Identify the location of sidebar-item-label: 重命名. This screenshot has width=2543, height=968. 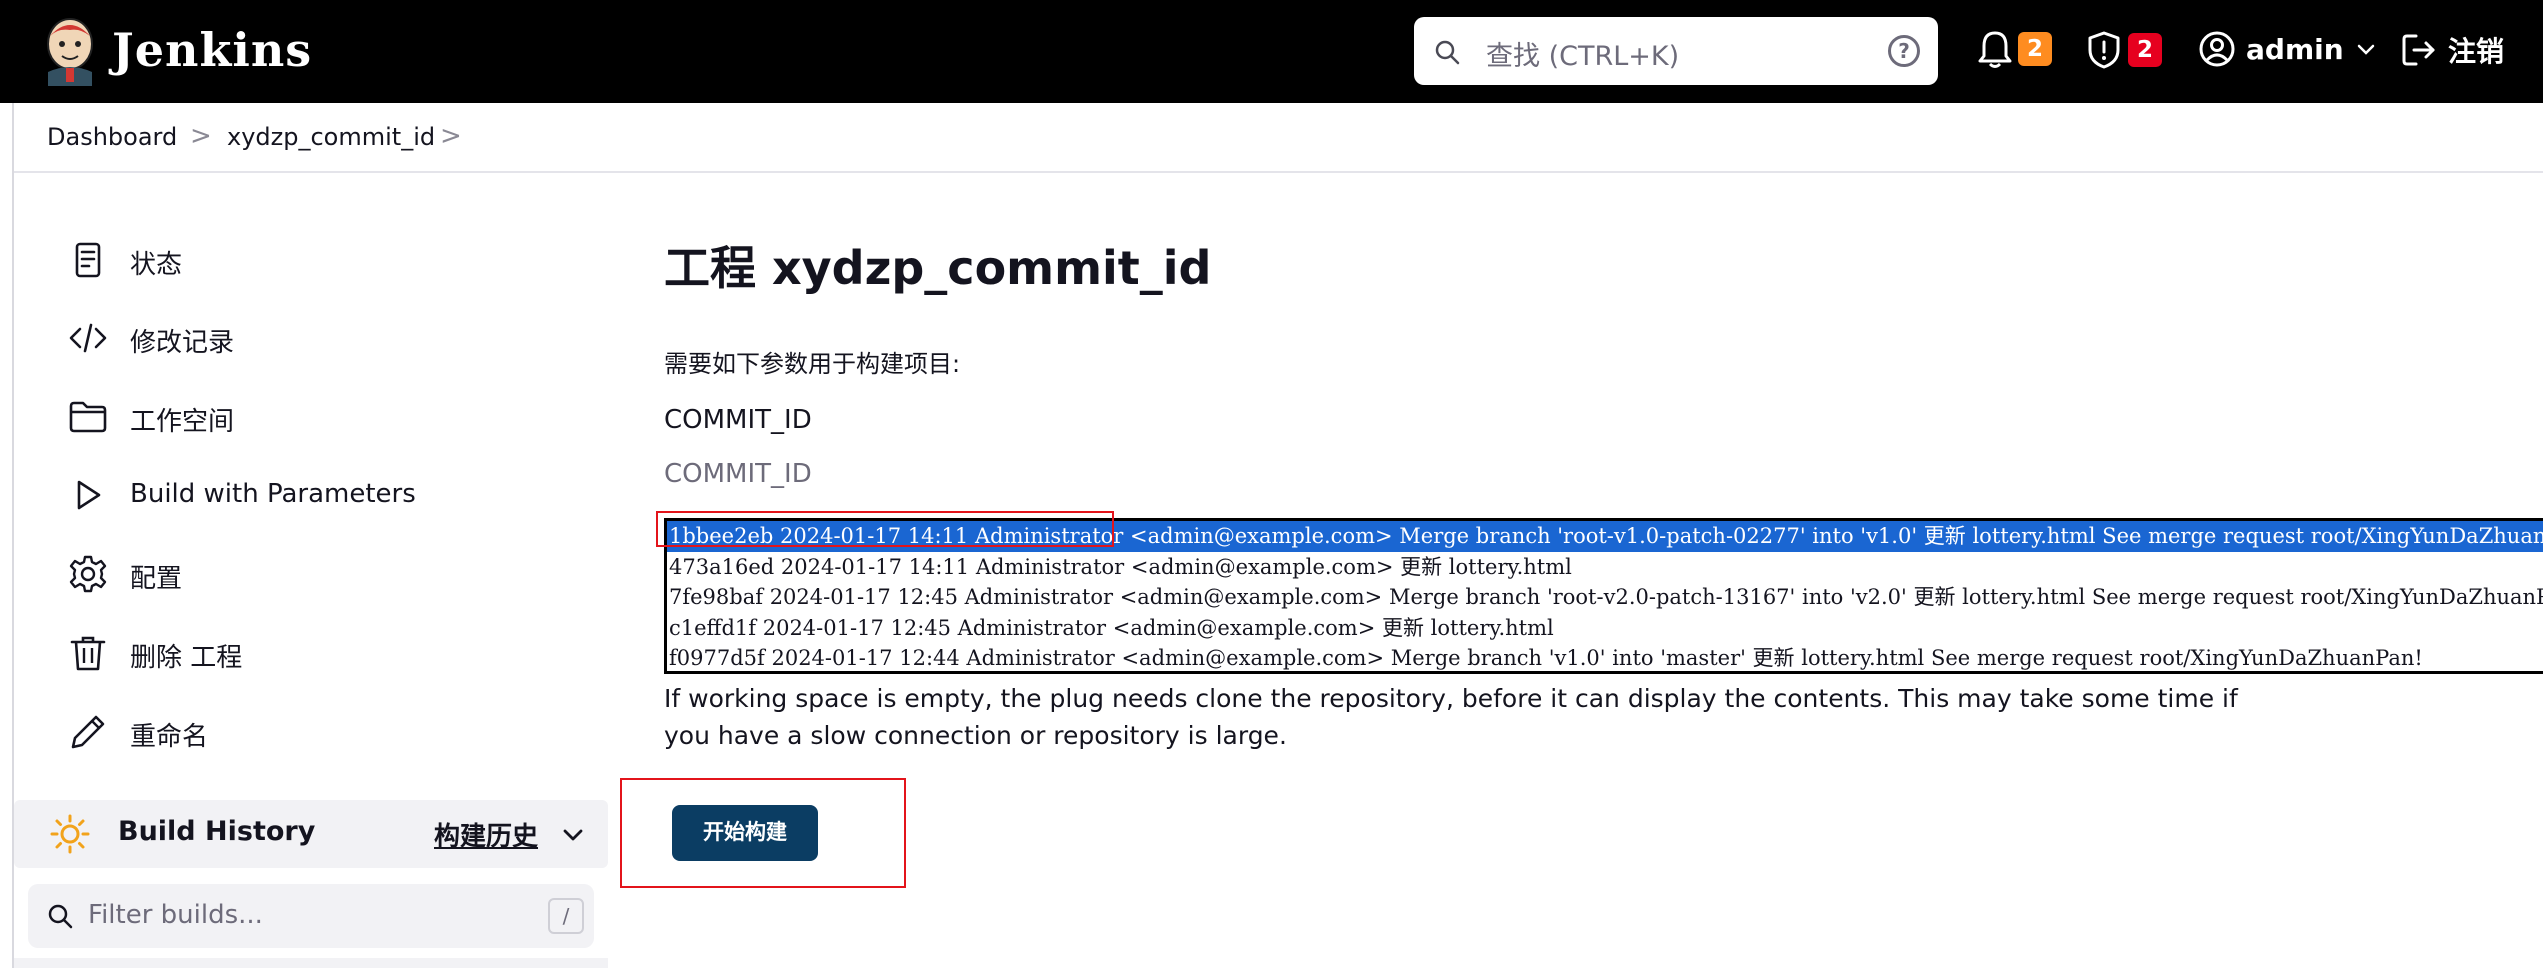
(169, 737).